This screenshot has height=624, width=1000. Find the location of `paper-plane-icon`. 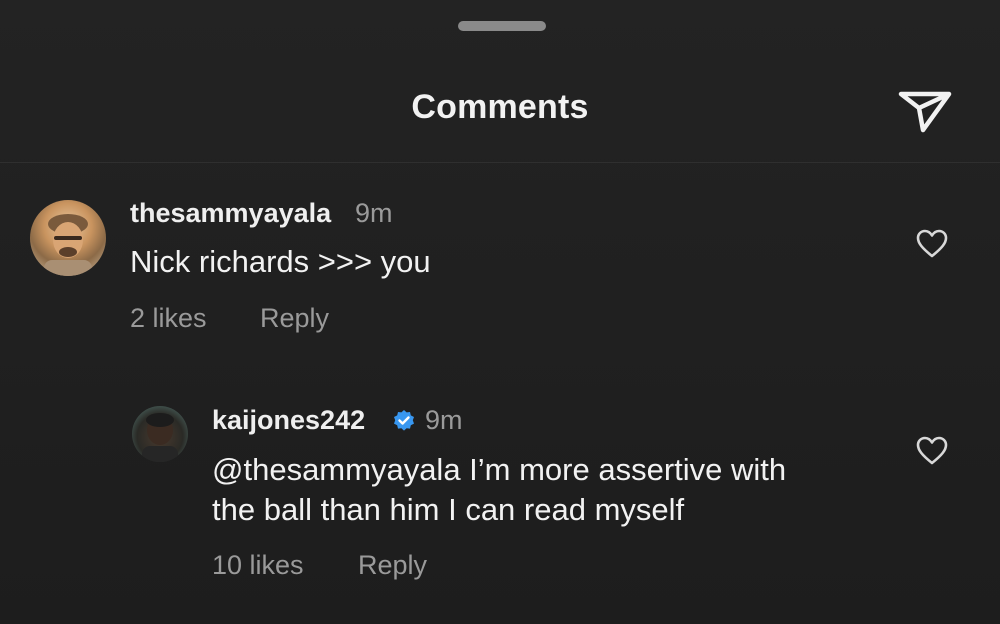

paper-plane-icon is located at coordinates (925, 112).